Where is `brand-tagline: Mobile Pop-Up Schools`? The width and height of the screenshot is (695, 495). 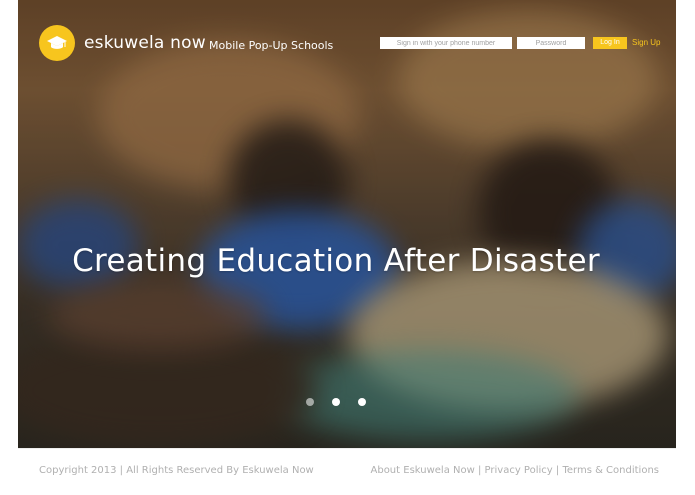
brand-tagline: Mobile Pop-Up Schools is located at coordinates (271, 45).